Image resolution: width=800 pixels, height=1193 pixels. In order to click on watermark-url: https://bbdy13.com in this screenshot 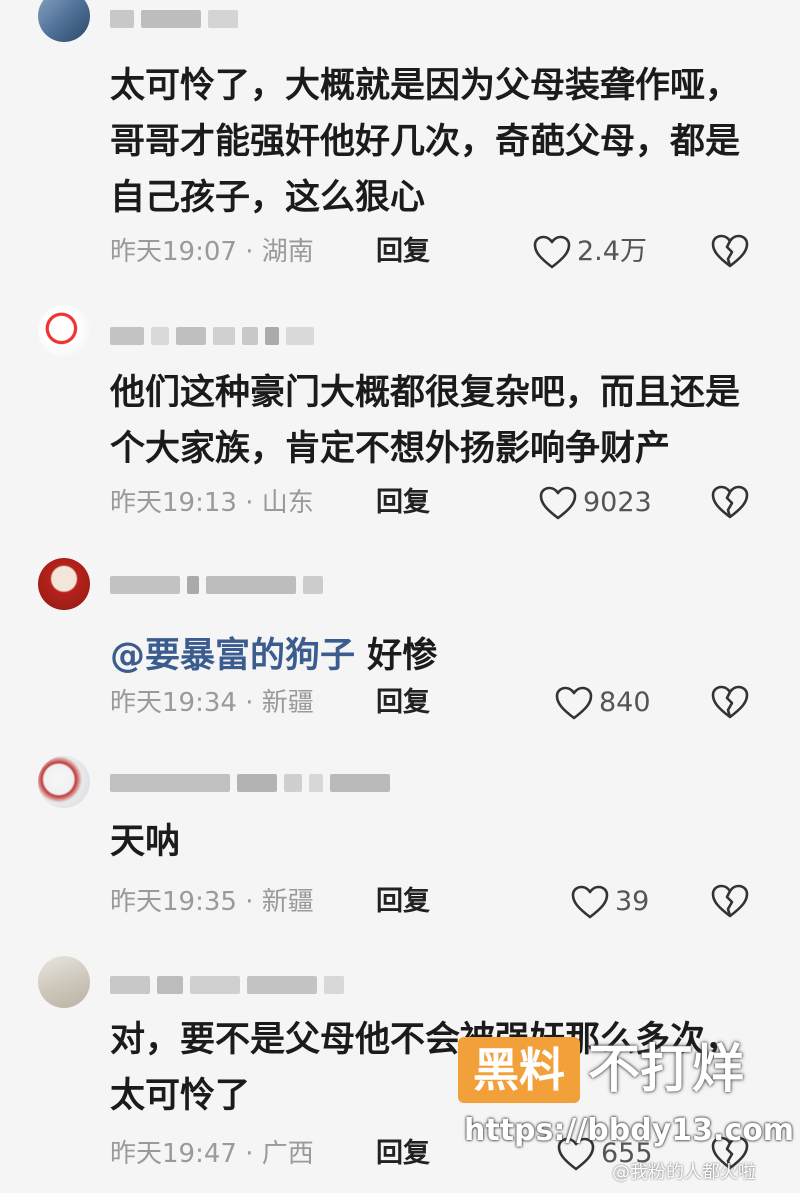, I will do `click(629, 1130)`.